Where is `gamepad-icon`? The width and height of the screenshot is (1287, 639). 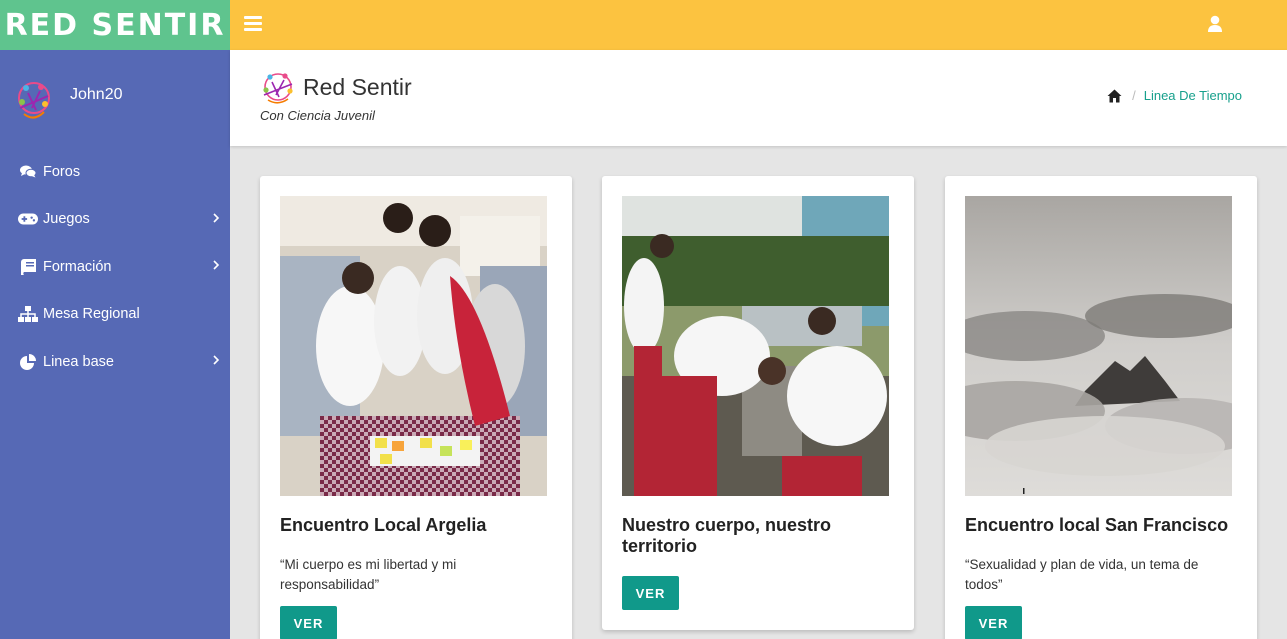 gamepad-icon is located at coordinates (28, 219).